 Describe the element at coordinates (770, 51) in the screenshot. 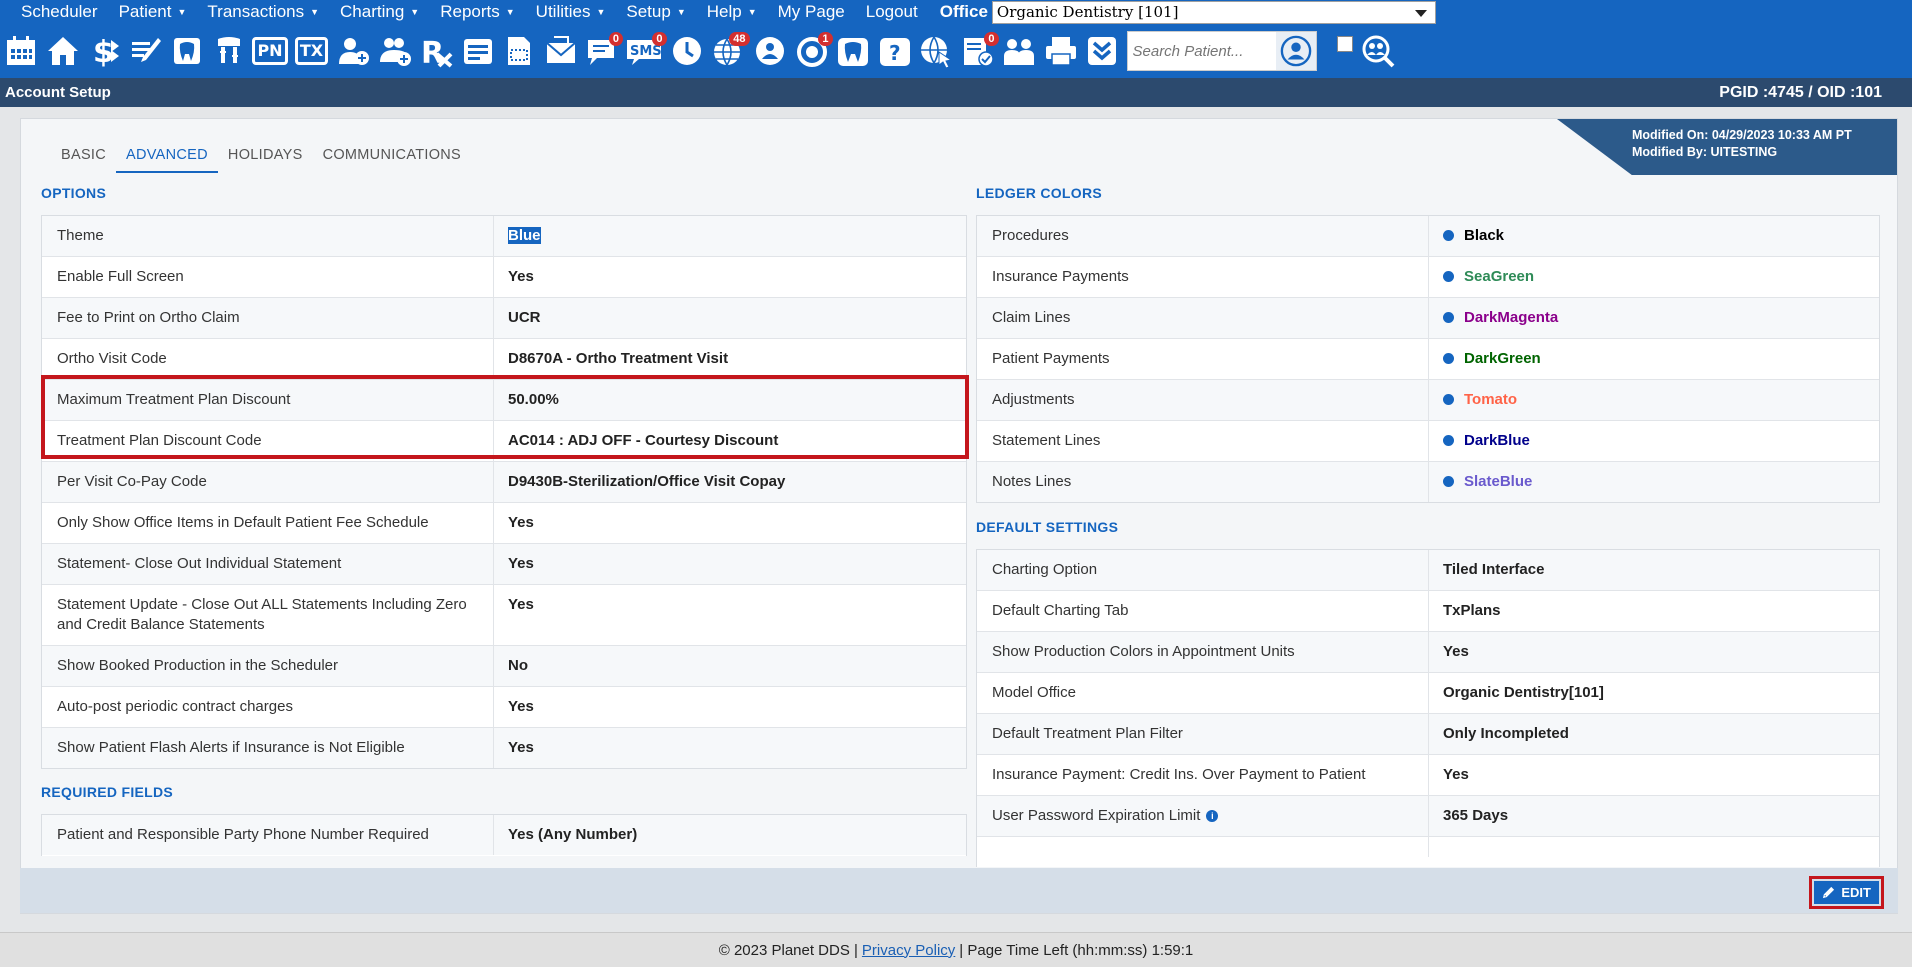

I see `globe-users-icon` at that location.